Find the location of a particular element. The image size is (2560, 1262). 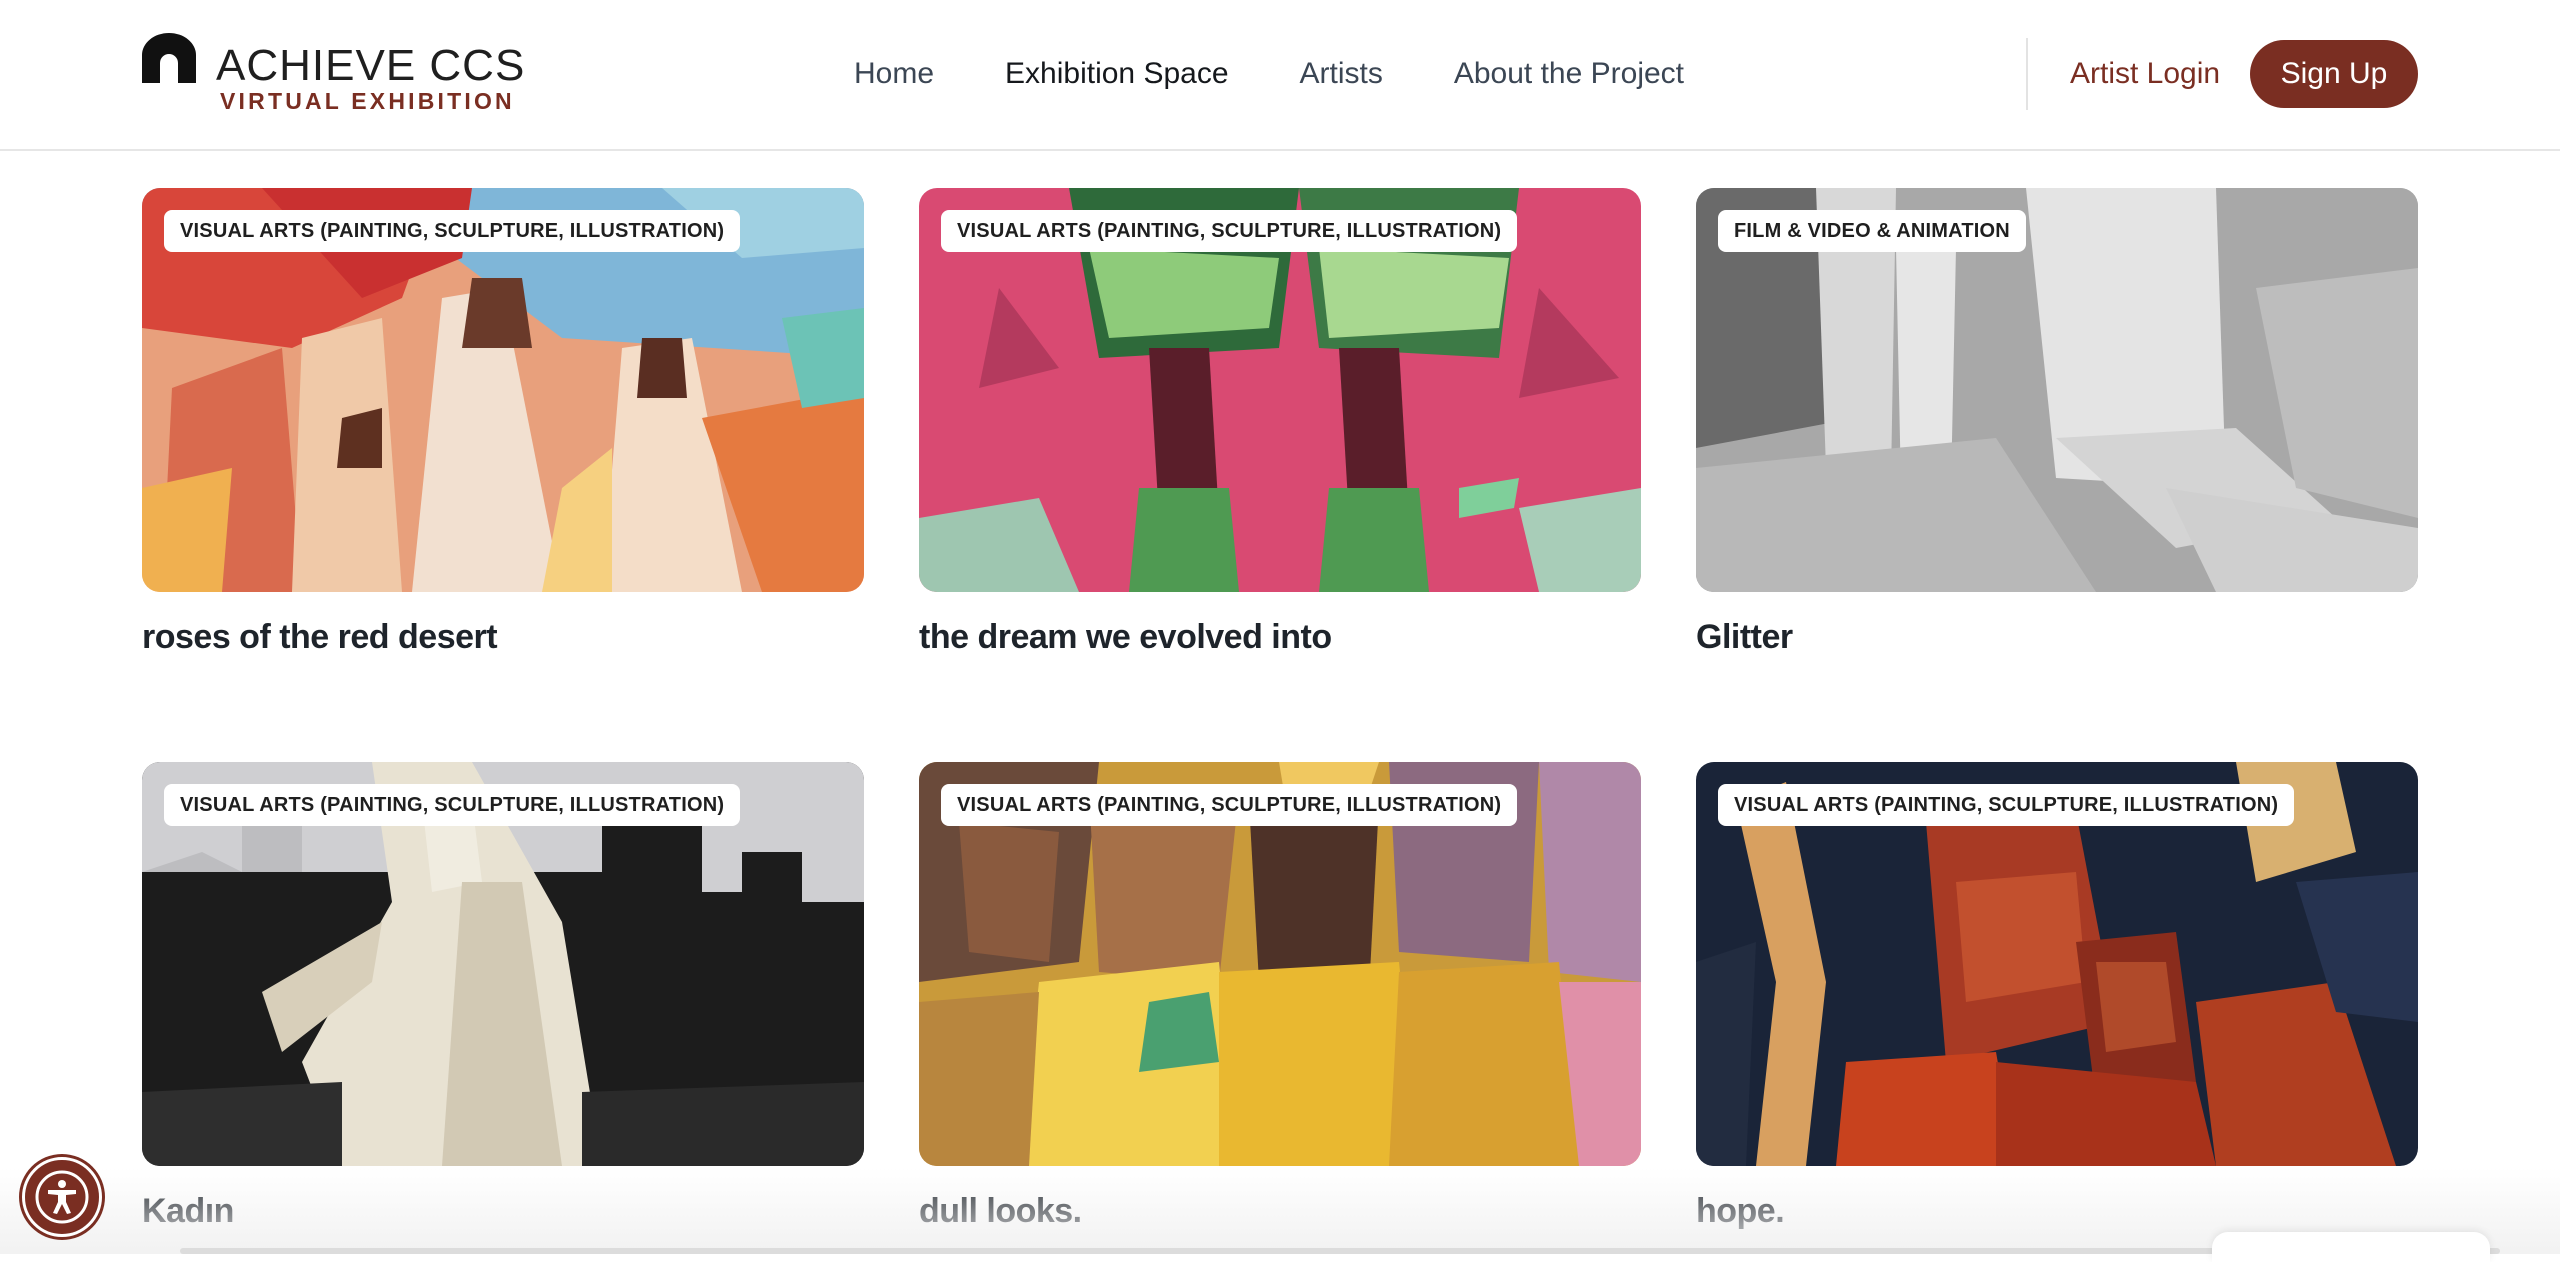

logo-subtitle: VIRTUAL EXHIBITION is located at coordinates (367, 101).